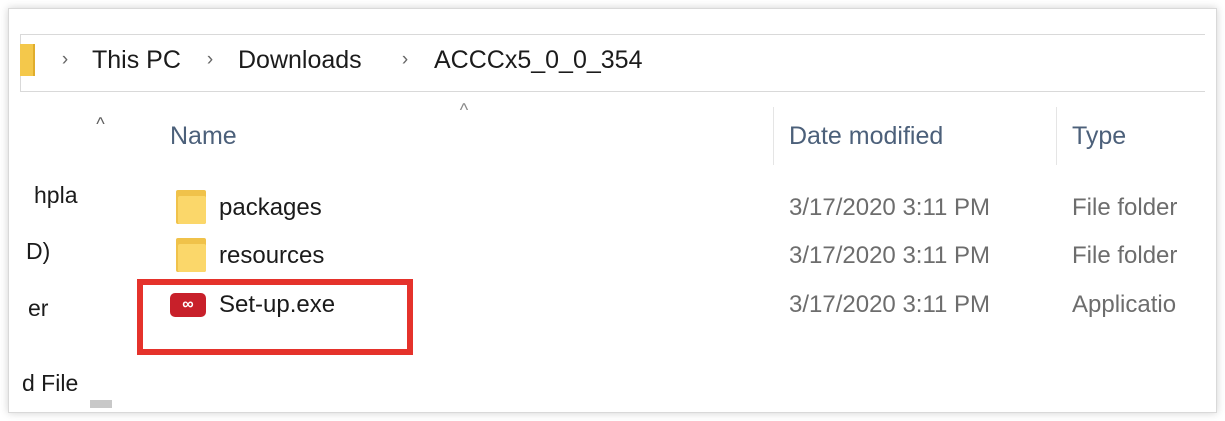  What do you see at coordinates (271, 256) in the screenshot?
I see `file-name: resources` at bounding box center [271, 256].